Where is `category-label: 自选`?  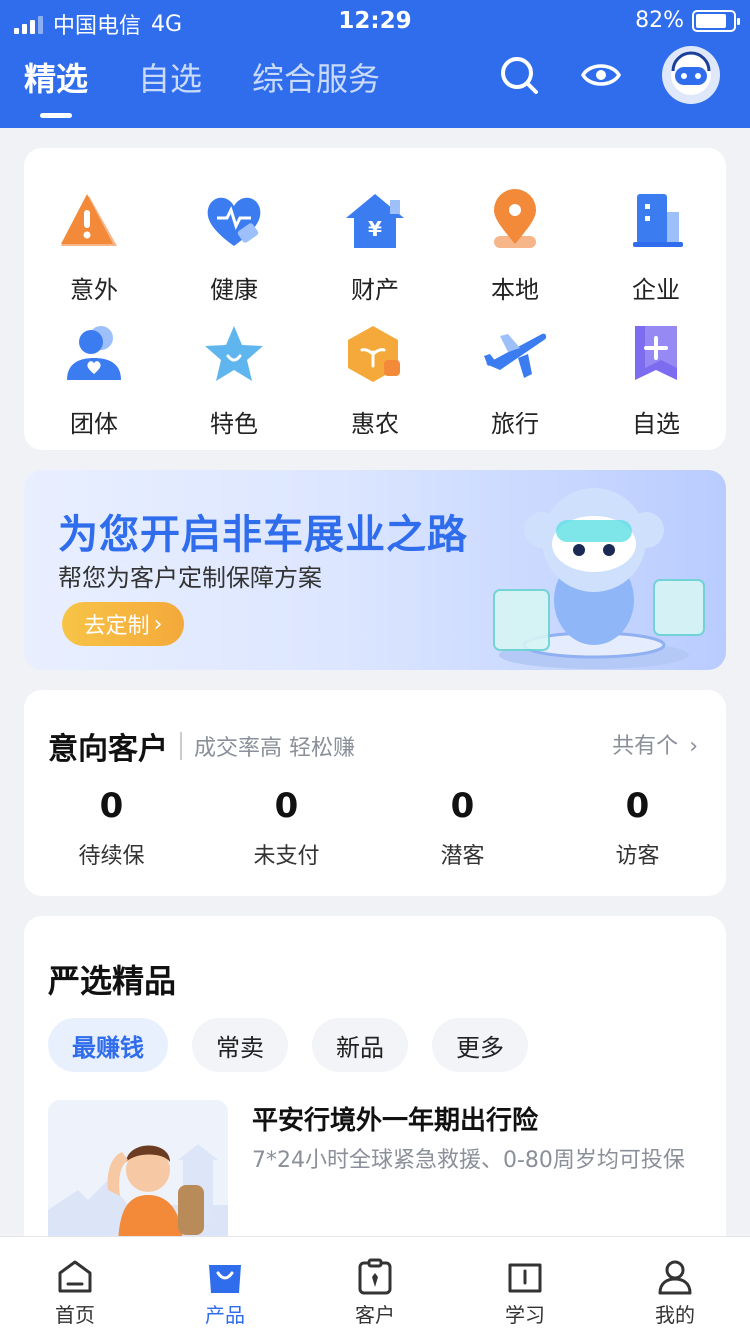
category-label: 自选 is located at coordinates (656, 424).